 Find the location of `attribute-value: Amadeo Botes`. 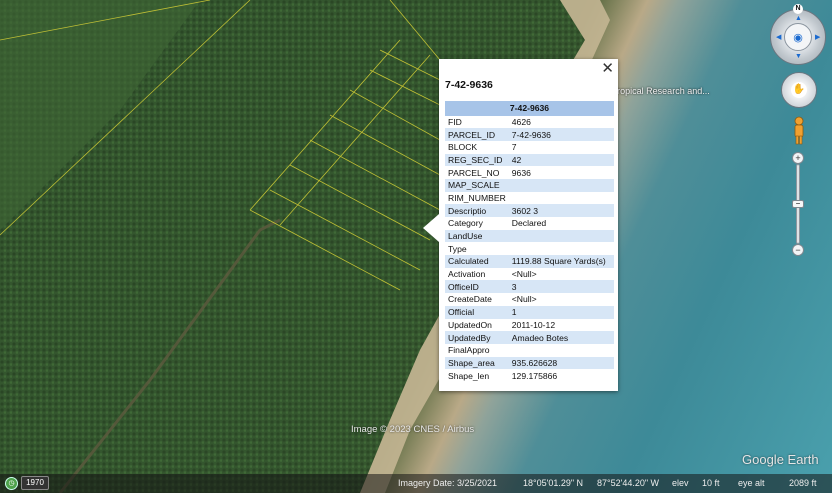

attribute-value: Amadeo Botes is located at coordinates (561, 337).